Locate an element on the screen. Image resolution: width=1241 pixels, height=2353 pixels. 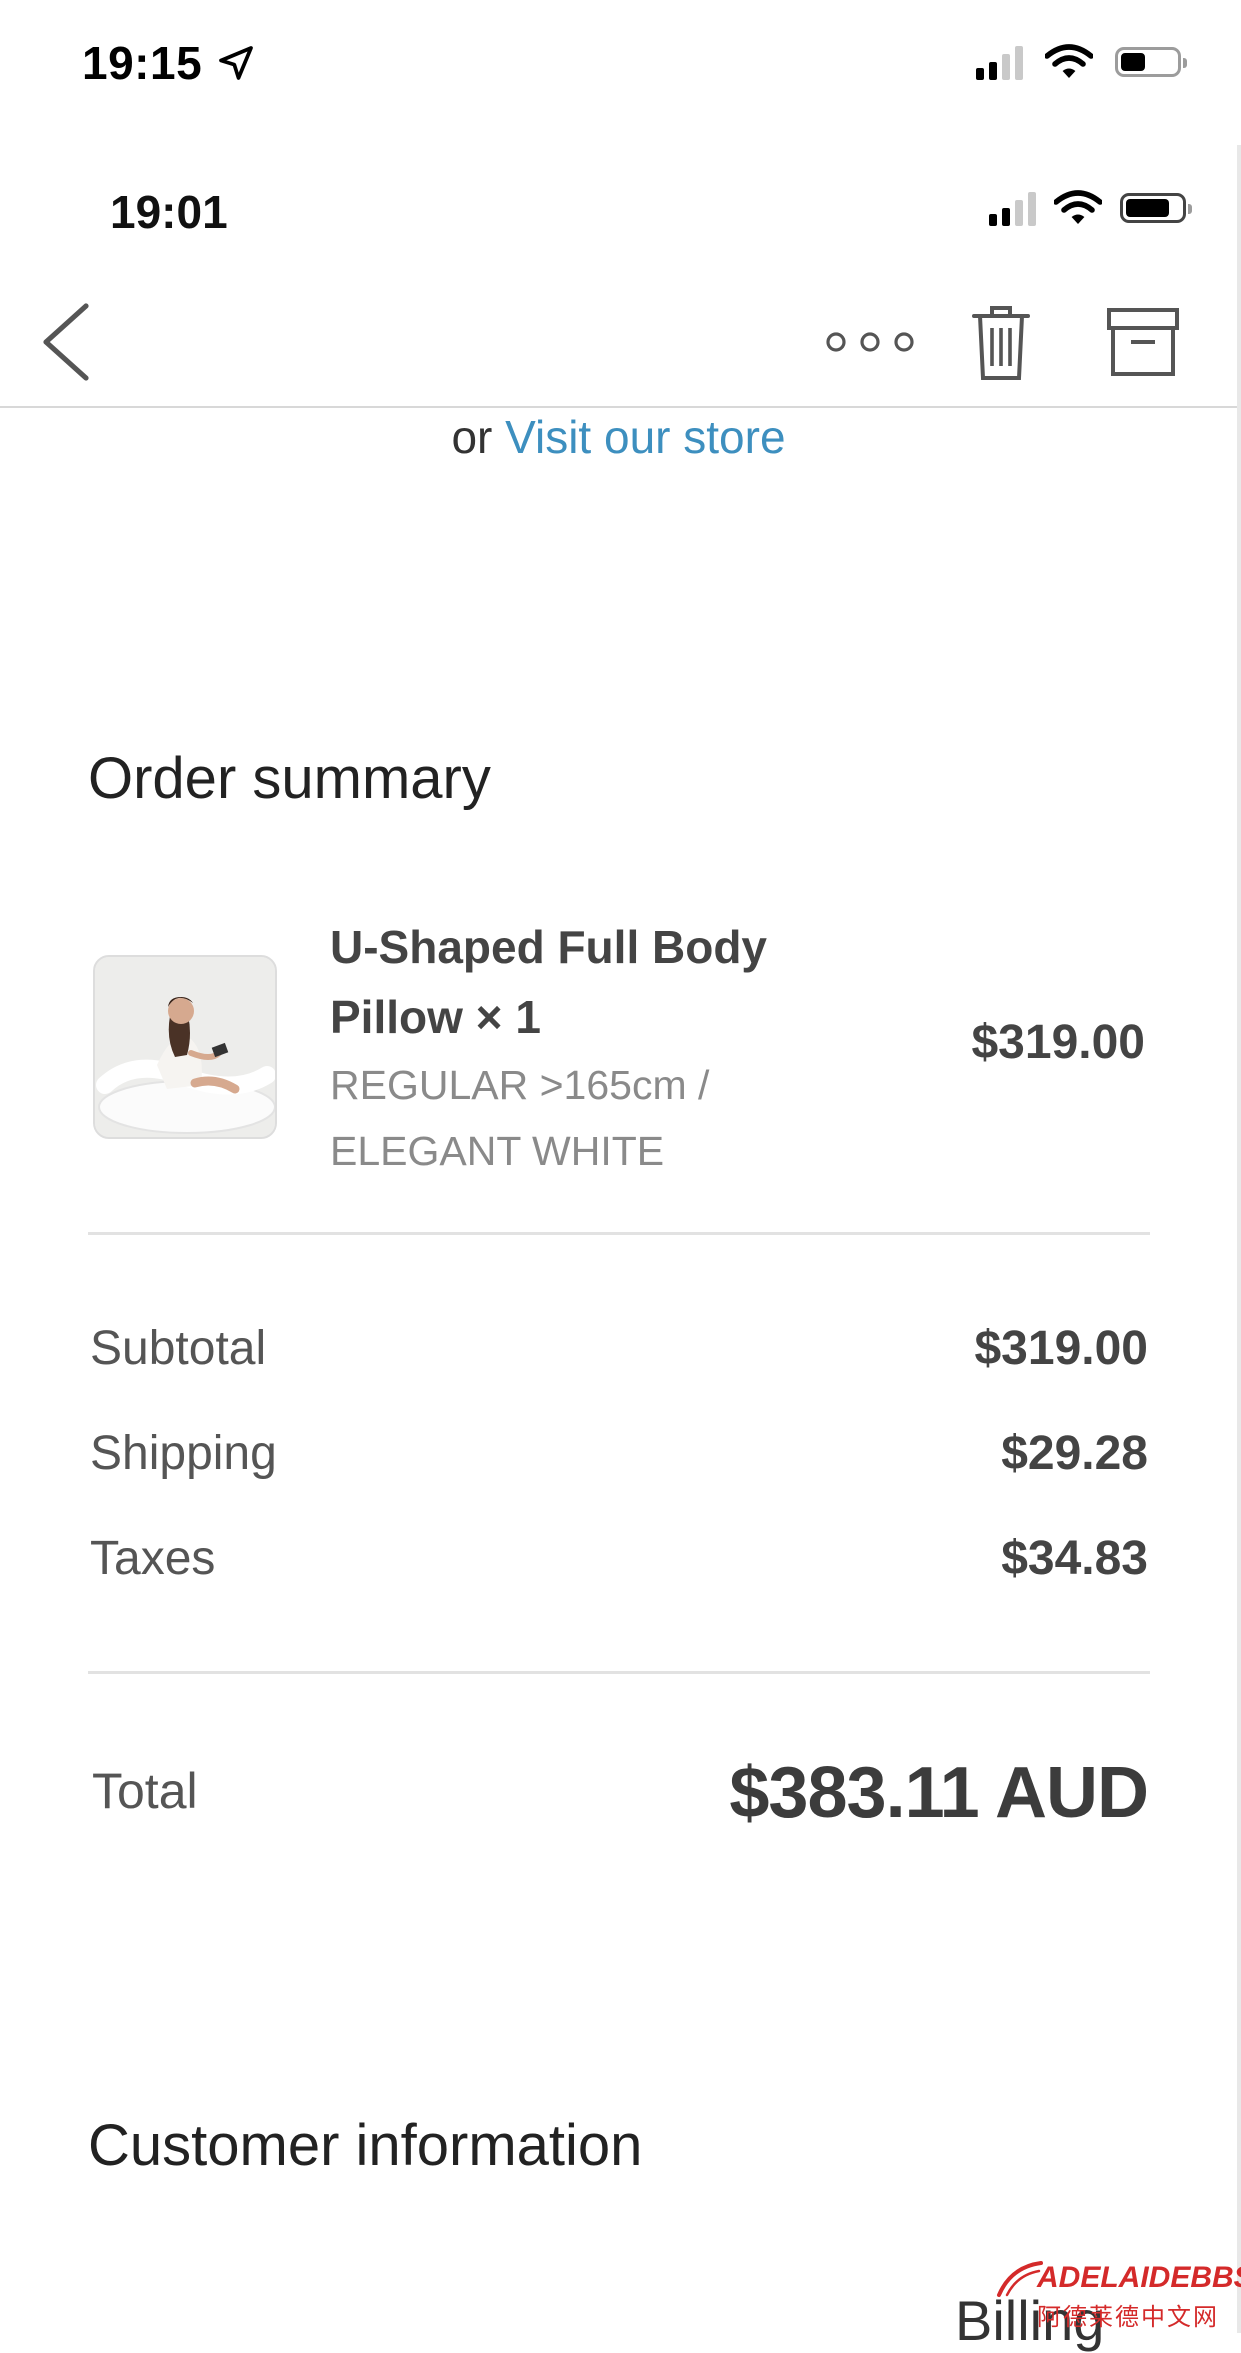
total-value: $383.11 AUD is located at coordinates (939, 1793).